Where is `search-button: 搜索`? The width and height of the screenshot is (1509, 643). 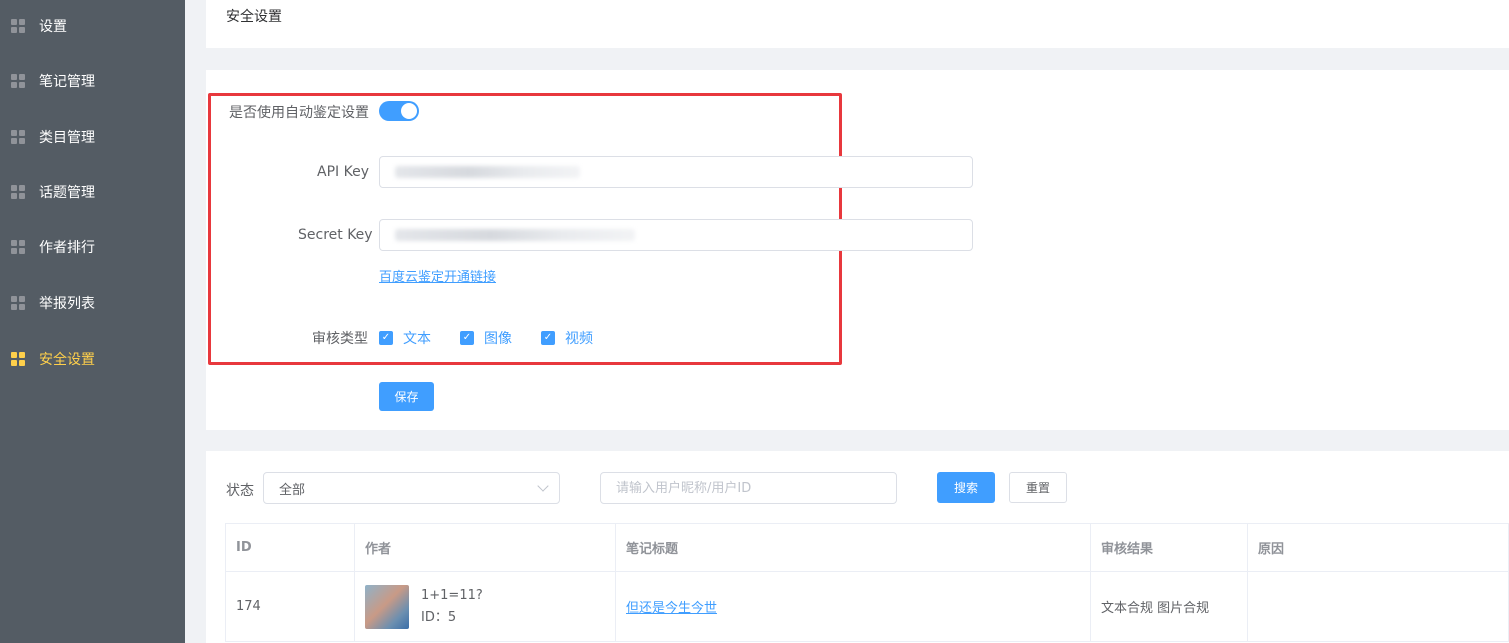 search-button: 搜索 is located at coordinates (966, 487).